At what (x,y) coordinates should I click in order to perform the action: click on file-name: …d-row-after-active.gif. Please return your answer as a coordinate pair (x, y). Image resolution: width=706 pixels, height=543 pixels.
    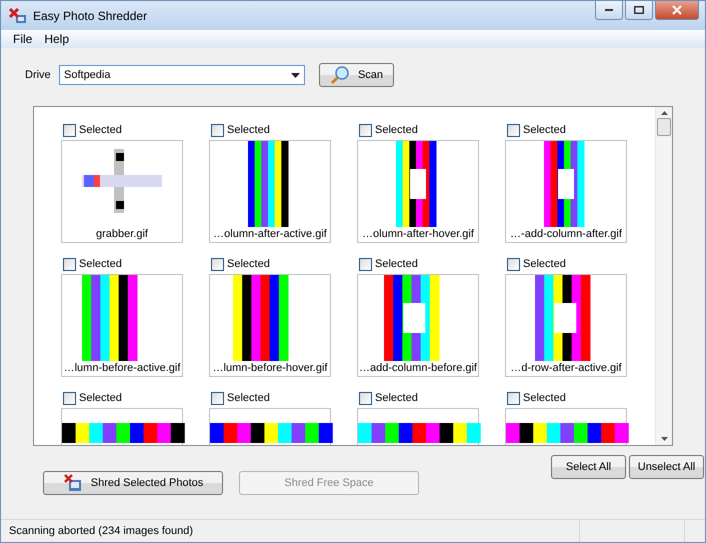
    Looking at the image, I should click on (566, 368).